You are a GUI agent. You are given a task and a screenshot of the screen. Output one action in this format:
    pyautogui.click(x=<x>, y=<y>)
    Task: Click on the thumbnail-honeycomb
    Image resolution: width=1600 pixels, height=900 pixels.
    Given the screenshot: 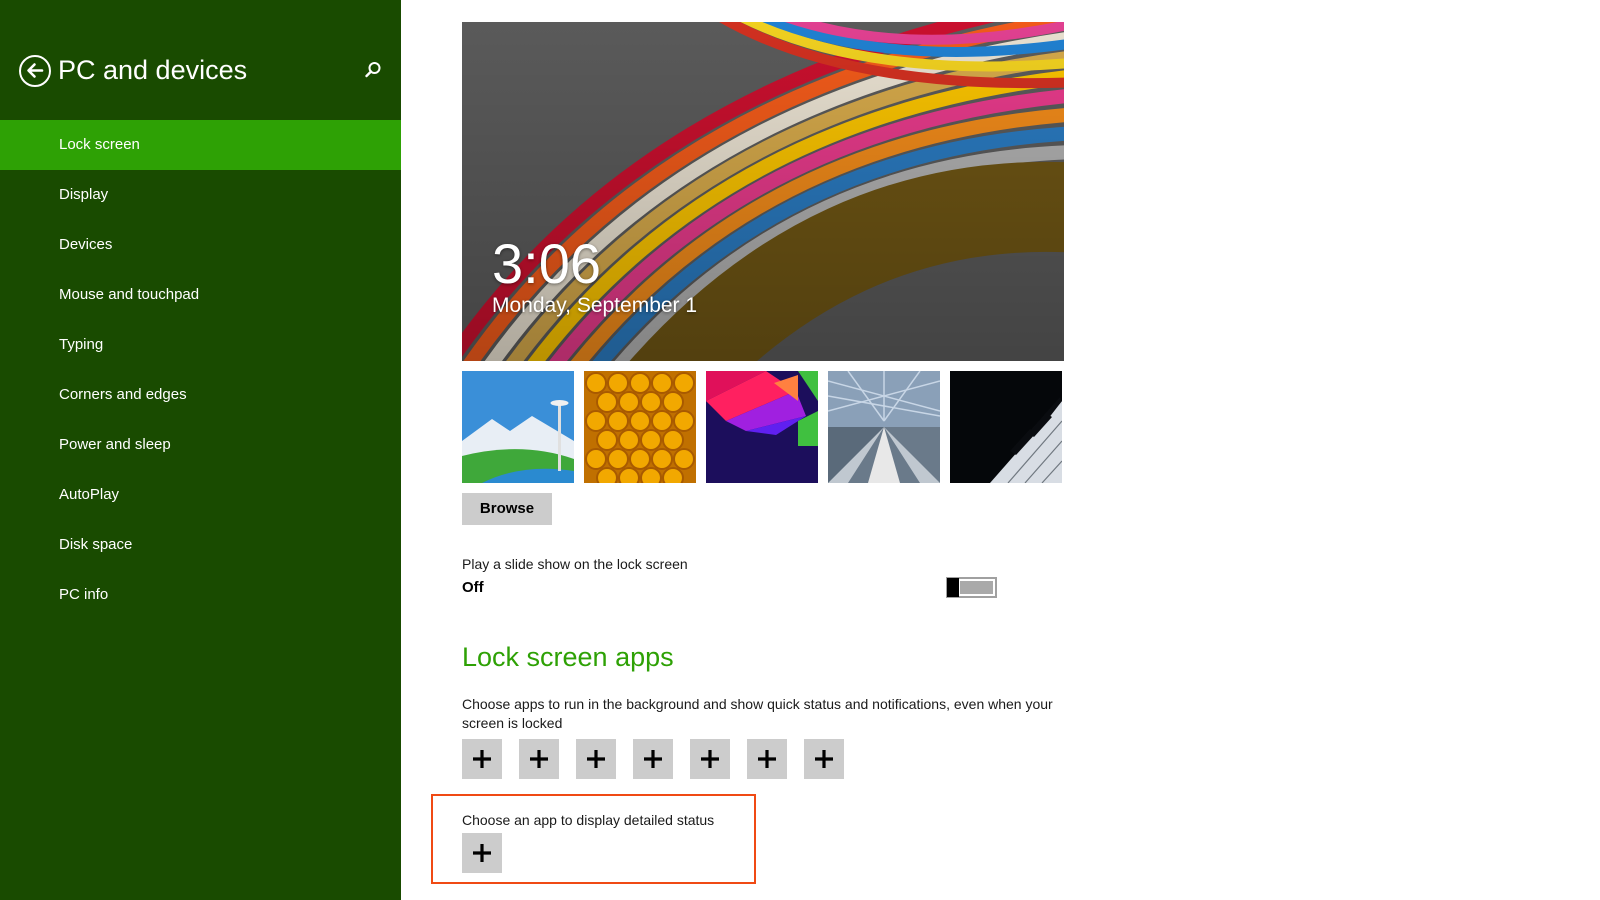 What is the action you would take?
    pyautogui.click(x=640, y=427)
    